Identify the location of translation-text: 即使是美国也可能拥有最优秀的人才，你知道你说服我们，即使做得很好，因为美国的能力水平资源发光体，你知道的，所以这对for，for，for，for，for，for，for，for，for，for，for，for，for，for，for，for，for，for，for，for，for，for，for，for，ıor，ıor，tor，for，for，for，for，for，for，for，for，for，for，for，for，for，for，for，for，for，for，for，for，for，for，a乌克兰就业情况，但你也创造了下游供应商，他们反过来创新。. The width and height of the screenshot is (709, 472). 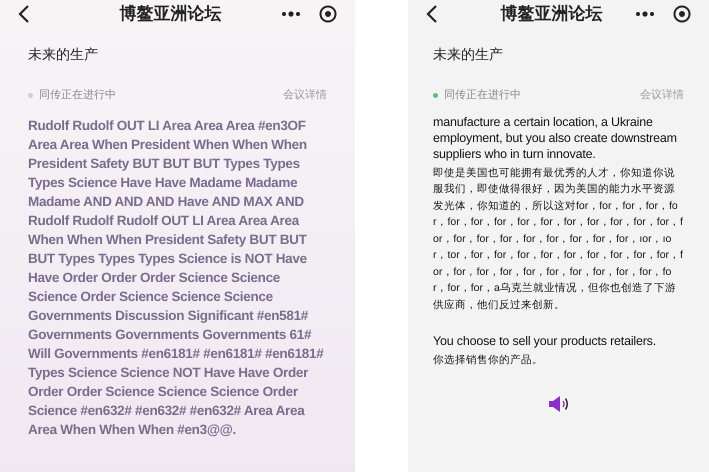
(558, 239).